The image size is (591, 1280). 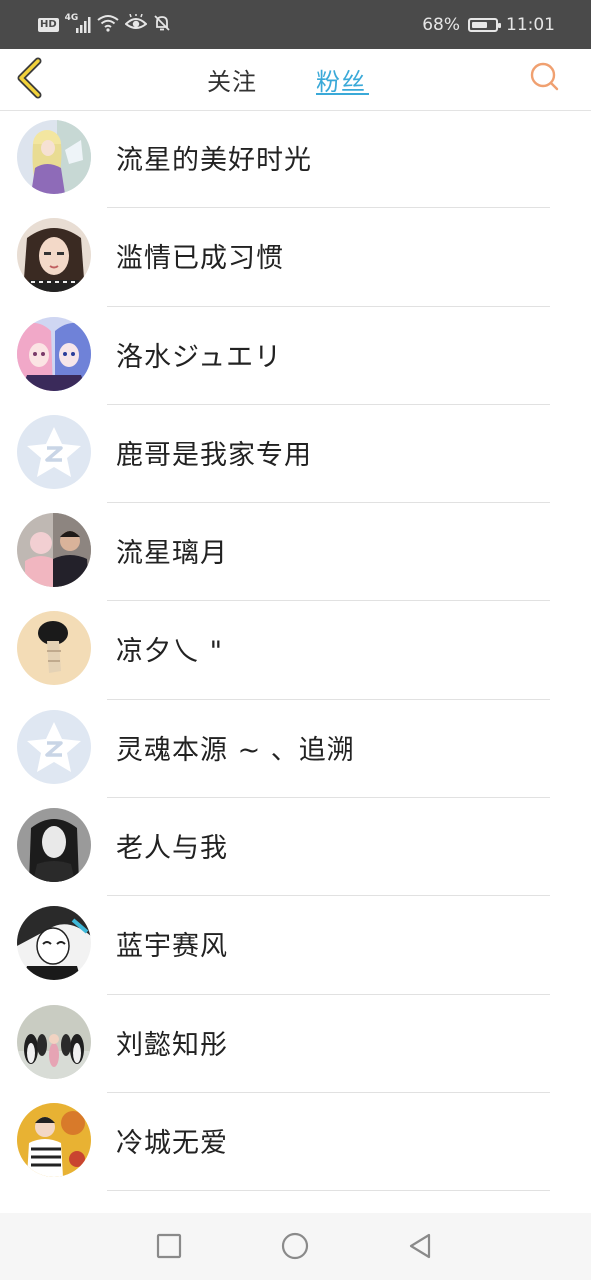 What do you see at coordinates (295, 24) in the screenshot?
I see `status-bar: HD 4G 68% 11:01` at bounding box center [295, 24].